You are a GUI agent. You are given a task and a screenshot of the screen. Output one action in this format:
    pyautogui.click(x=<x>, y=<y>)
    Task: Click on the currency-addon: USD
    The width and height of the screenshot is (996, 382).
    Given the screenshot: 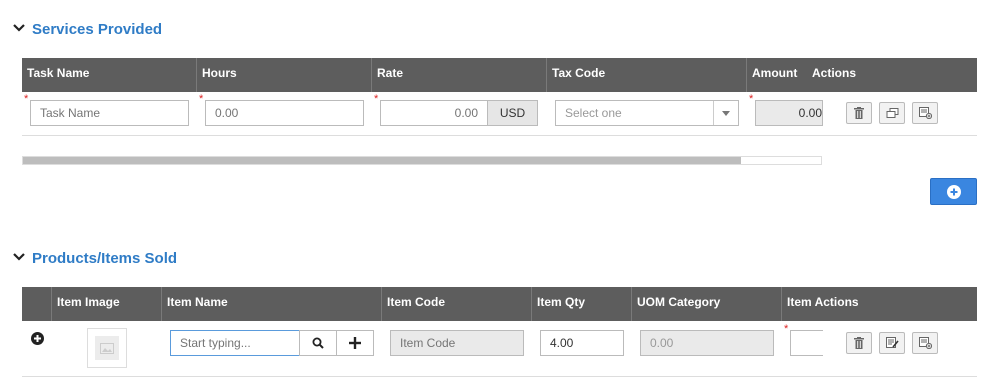 What is the action you would take?
    pyautogui.click(x=512, y=113)
    